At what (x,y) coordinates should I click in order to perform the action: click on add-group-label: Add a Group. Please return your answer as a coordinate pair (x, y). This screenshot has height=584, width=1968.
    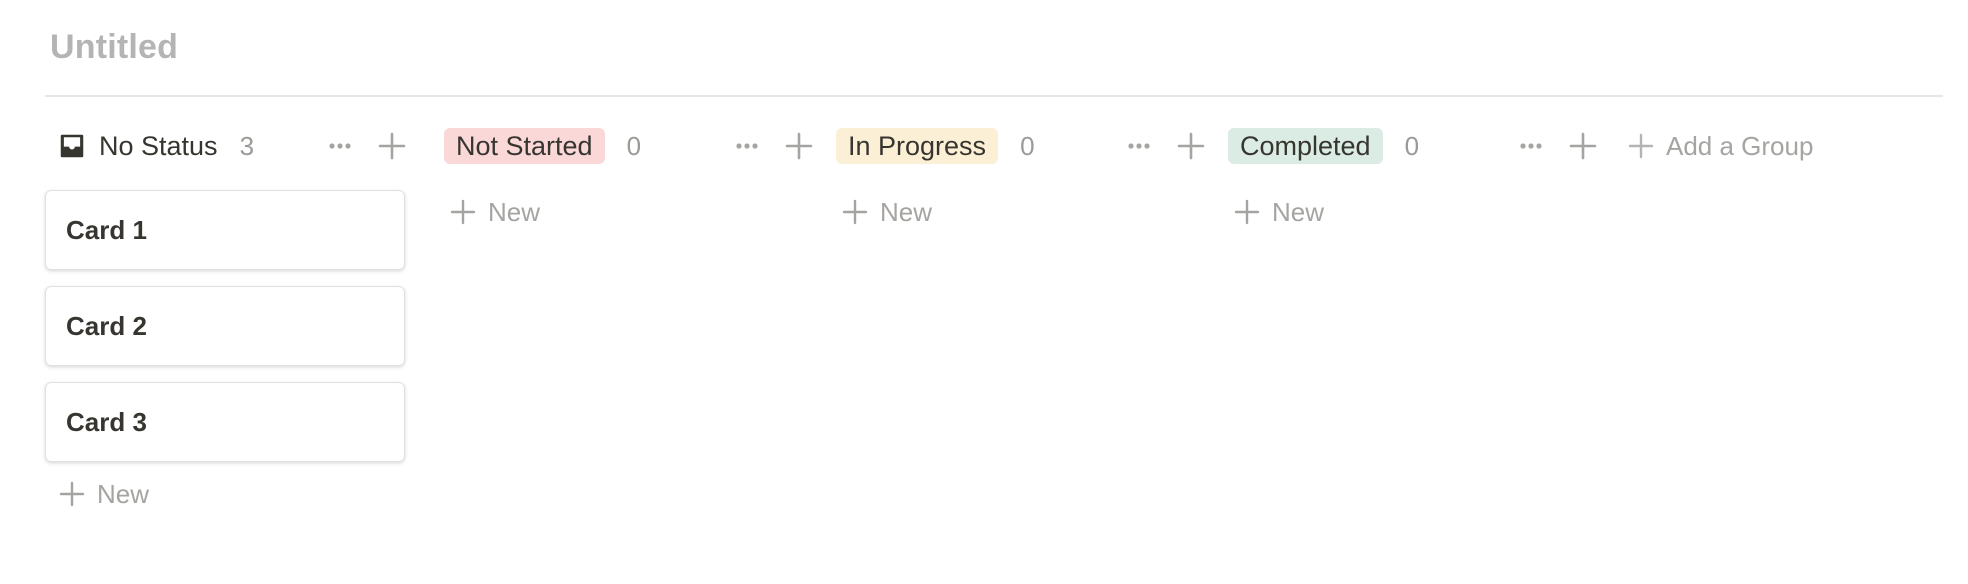
    Looking at the image, I should click on (1740, 145).